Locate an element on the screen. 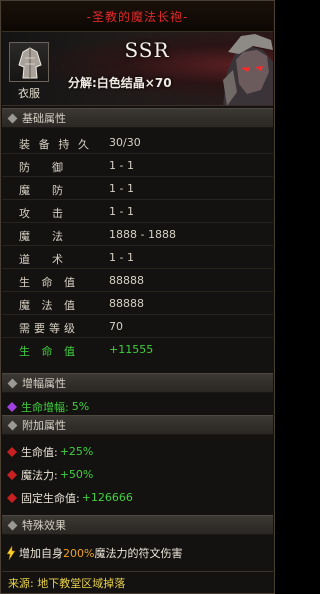  item-source: 来源: 地下教堂区域掉落 is located at coordinates (137, 582).